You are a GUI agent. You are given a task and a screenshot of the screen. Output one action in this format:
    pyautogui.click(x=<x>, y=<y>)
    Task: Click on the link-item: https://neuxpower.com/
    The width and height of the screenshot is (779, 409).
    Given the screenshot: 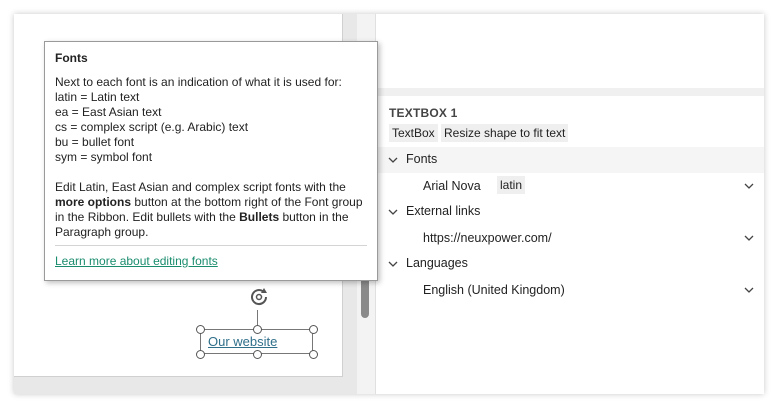 What is the action you would take?
    pyautogui.click(x=570, y=238)
    